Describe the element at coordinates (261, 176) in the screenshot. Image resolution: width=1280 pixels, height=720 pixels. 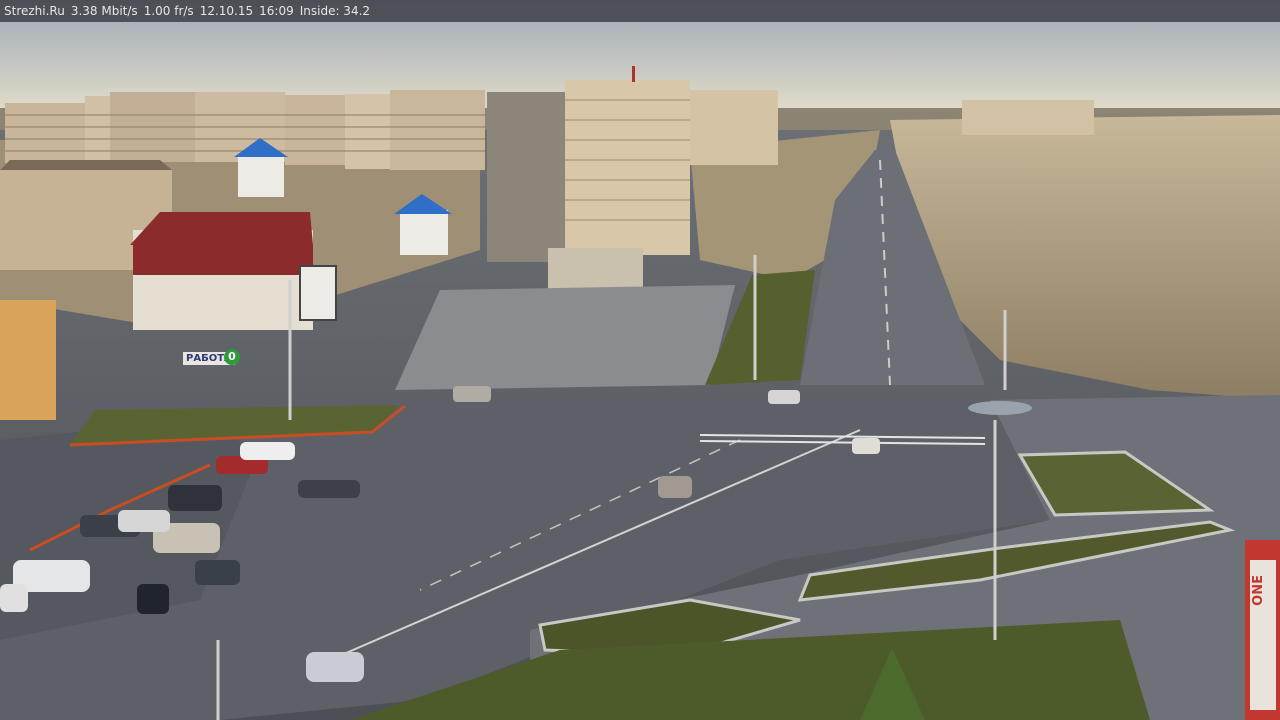
I see `blue-tower-left` at that location.